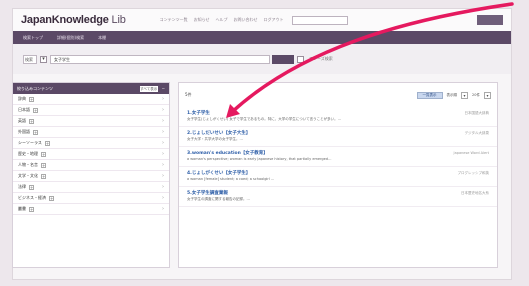 Image resolution: width=529 pixels, height=286 pixels. What do you see at coordinates (227, 153) in the screenshot?
I see `result-title-link: 3.woman's education【女子教育】` at bounding box center [227, 153].